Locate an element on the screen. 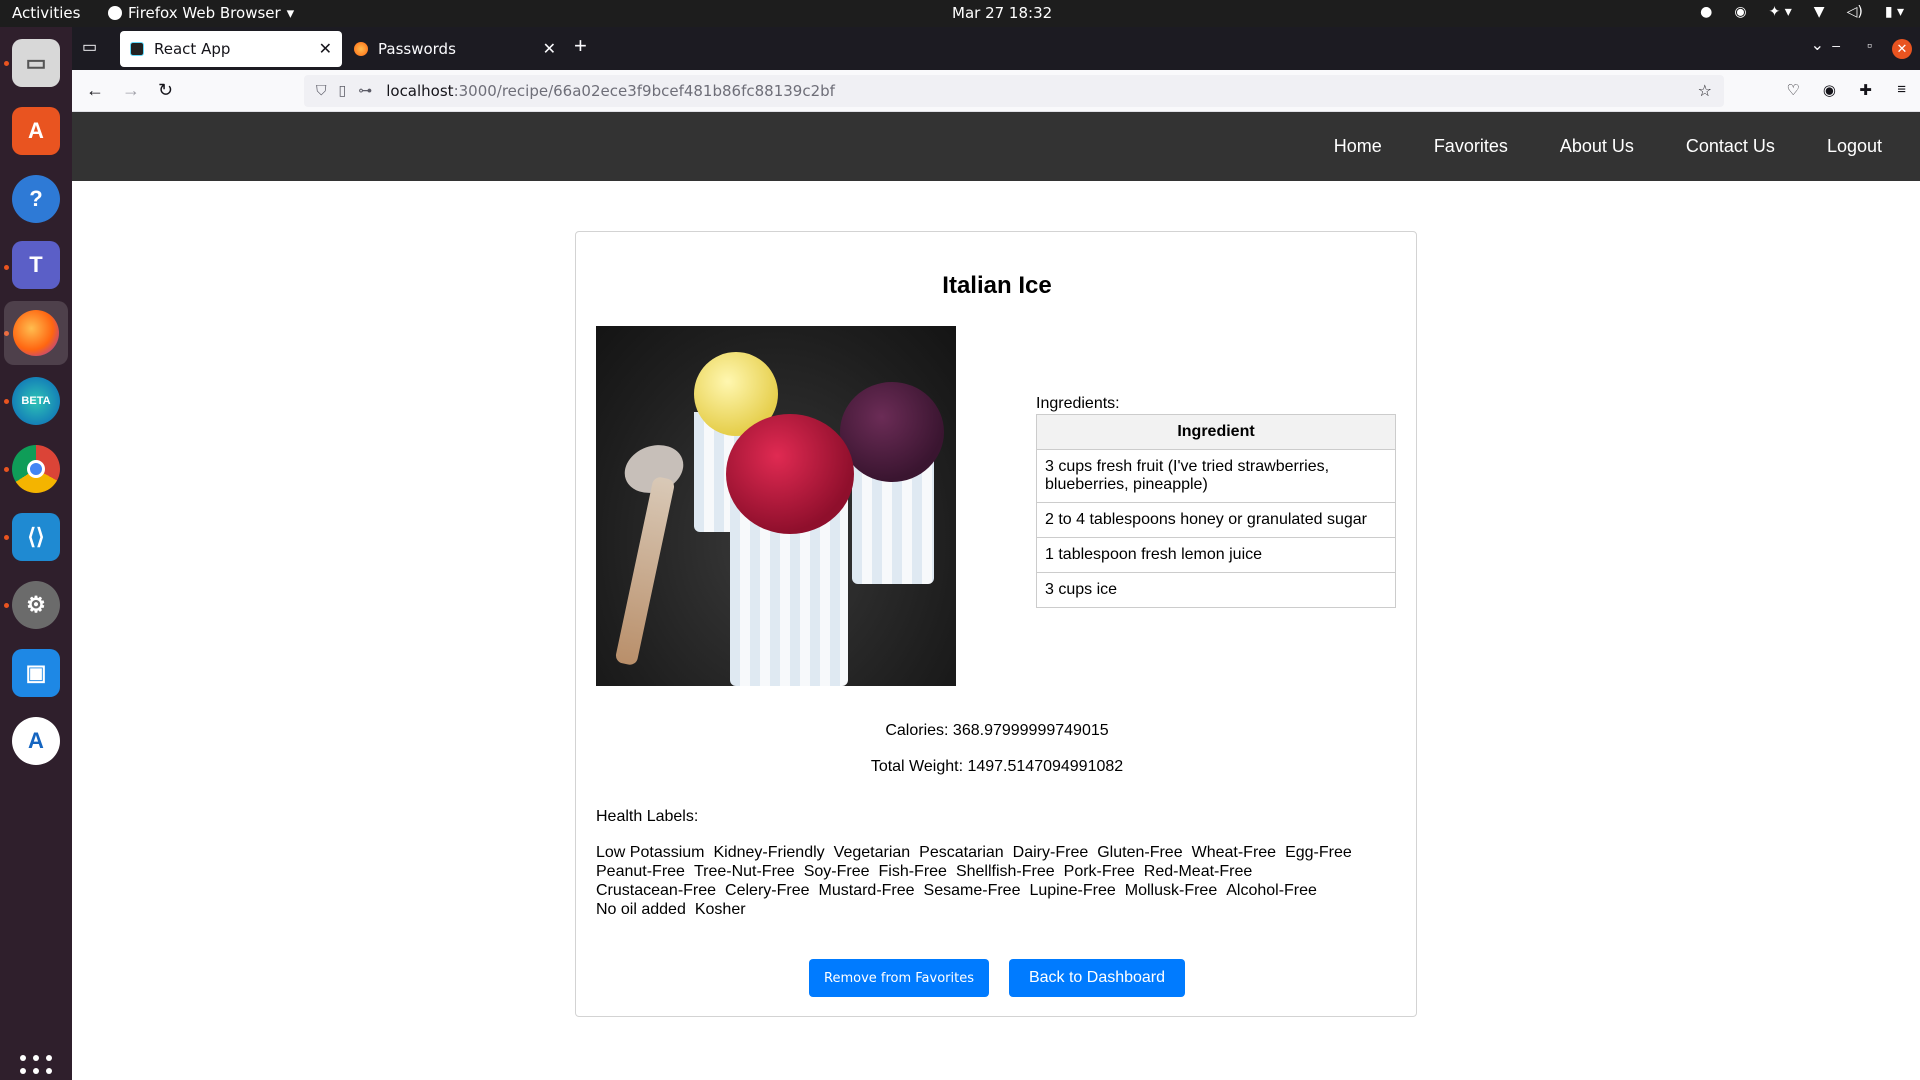 The width and height of the screenshot is (1920, 1080). health-label: No oil added is located at coordinates (641, 909).